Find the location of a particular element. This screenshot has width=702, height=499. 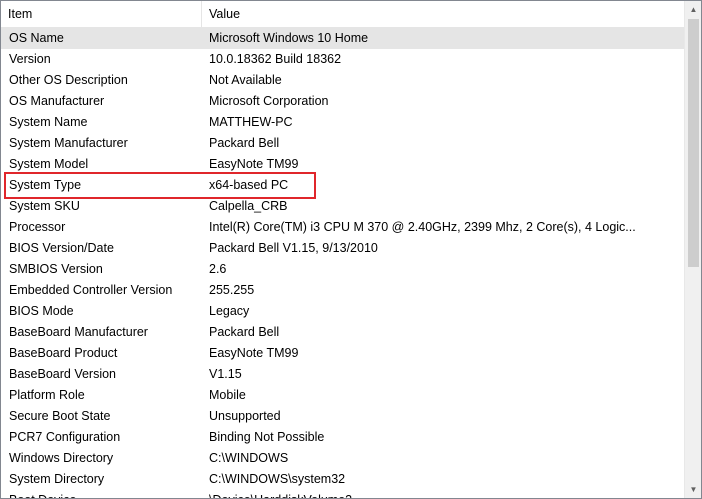

row-item-cell: Version is located at coordinates (30, 59).